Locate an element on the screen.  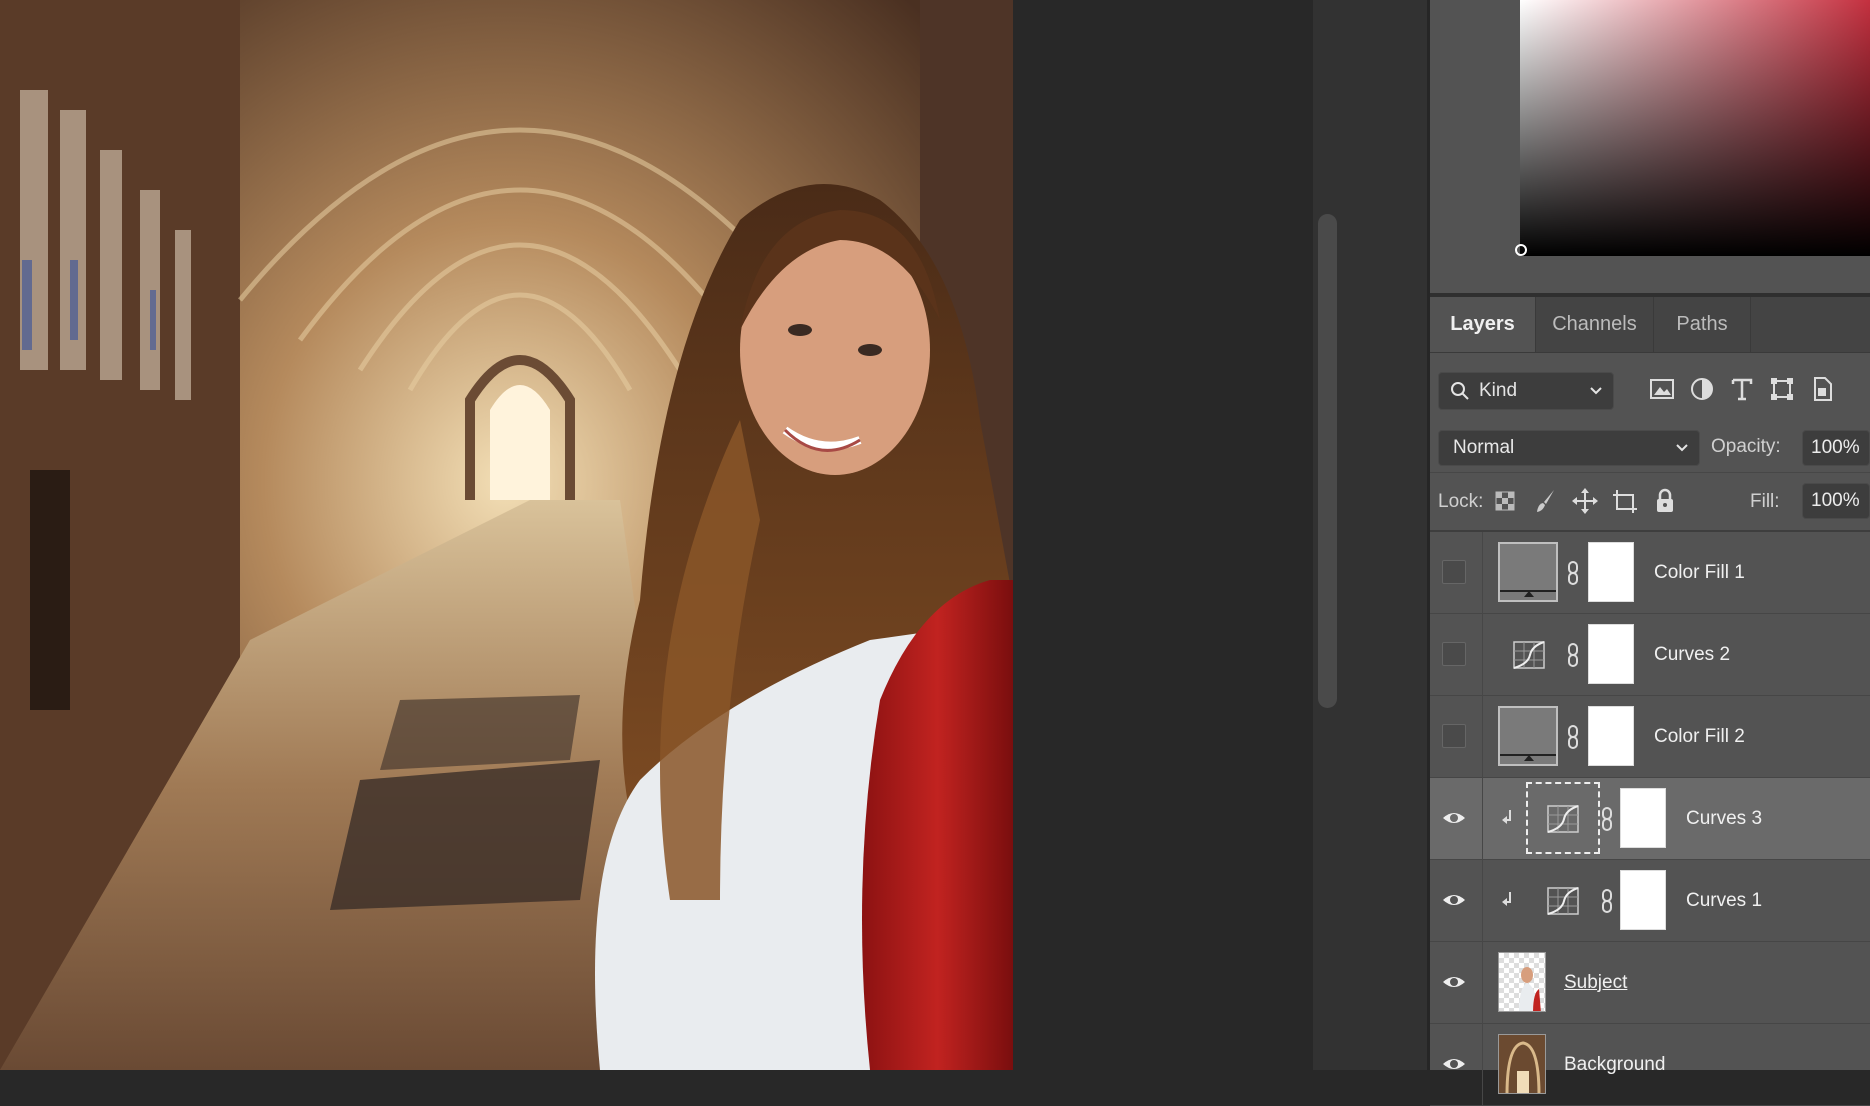
type-filter-icon is located at coordinates (1742, 392).